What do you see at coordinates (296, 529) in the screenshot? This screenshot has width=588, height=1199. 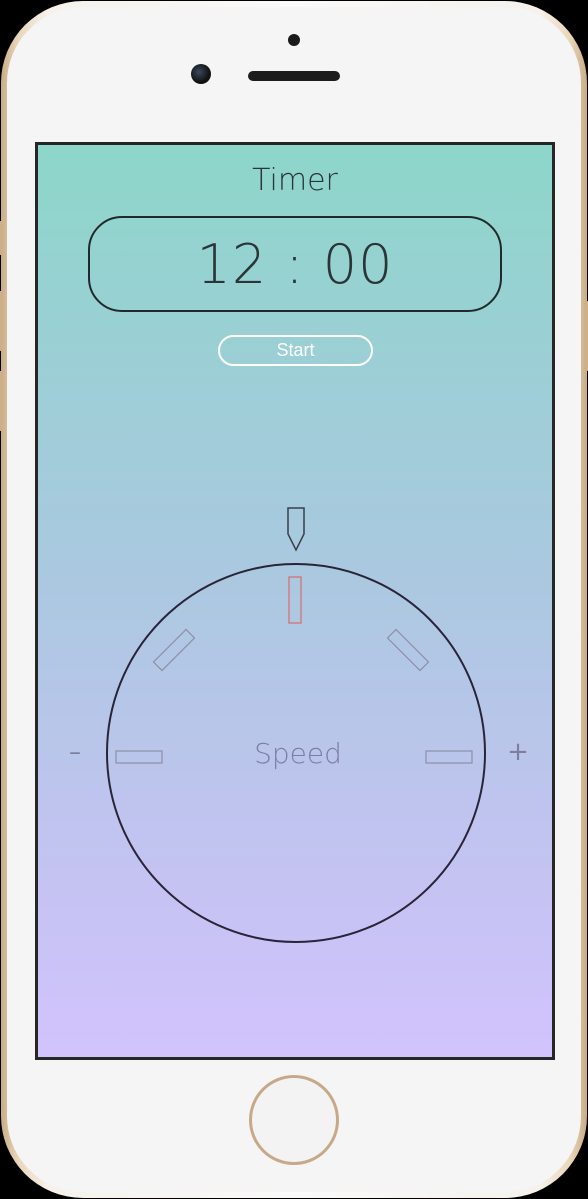 I see `dial-pointer-icon` at bounding box center [296, 529].